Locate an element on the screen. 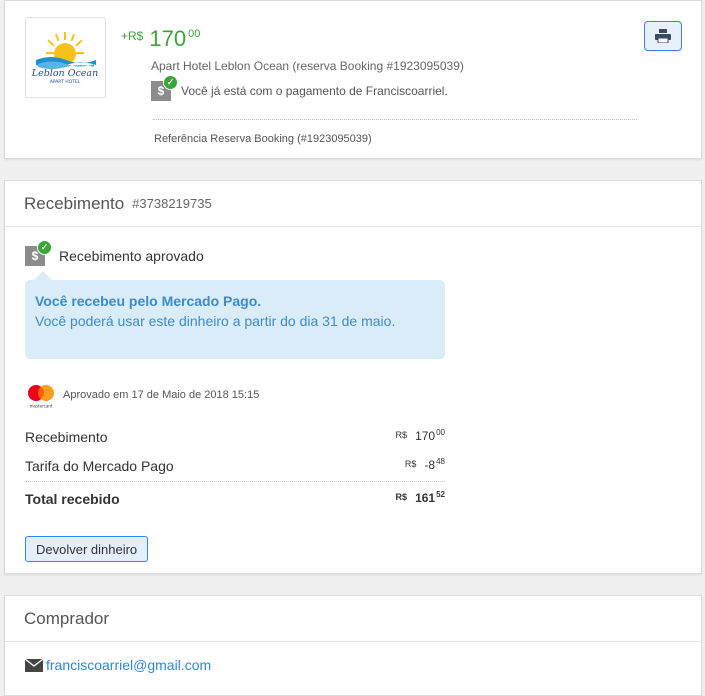 The image size is (705, 696). print-icon is located at coordinates (663, 36).